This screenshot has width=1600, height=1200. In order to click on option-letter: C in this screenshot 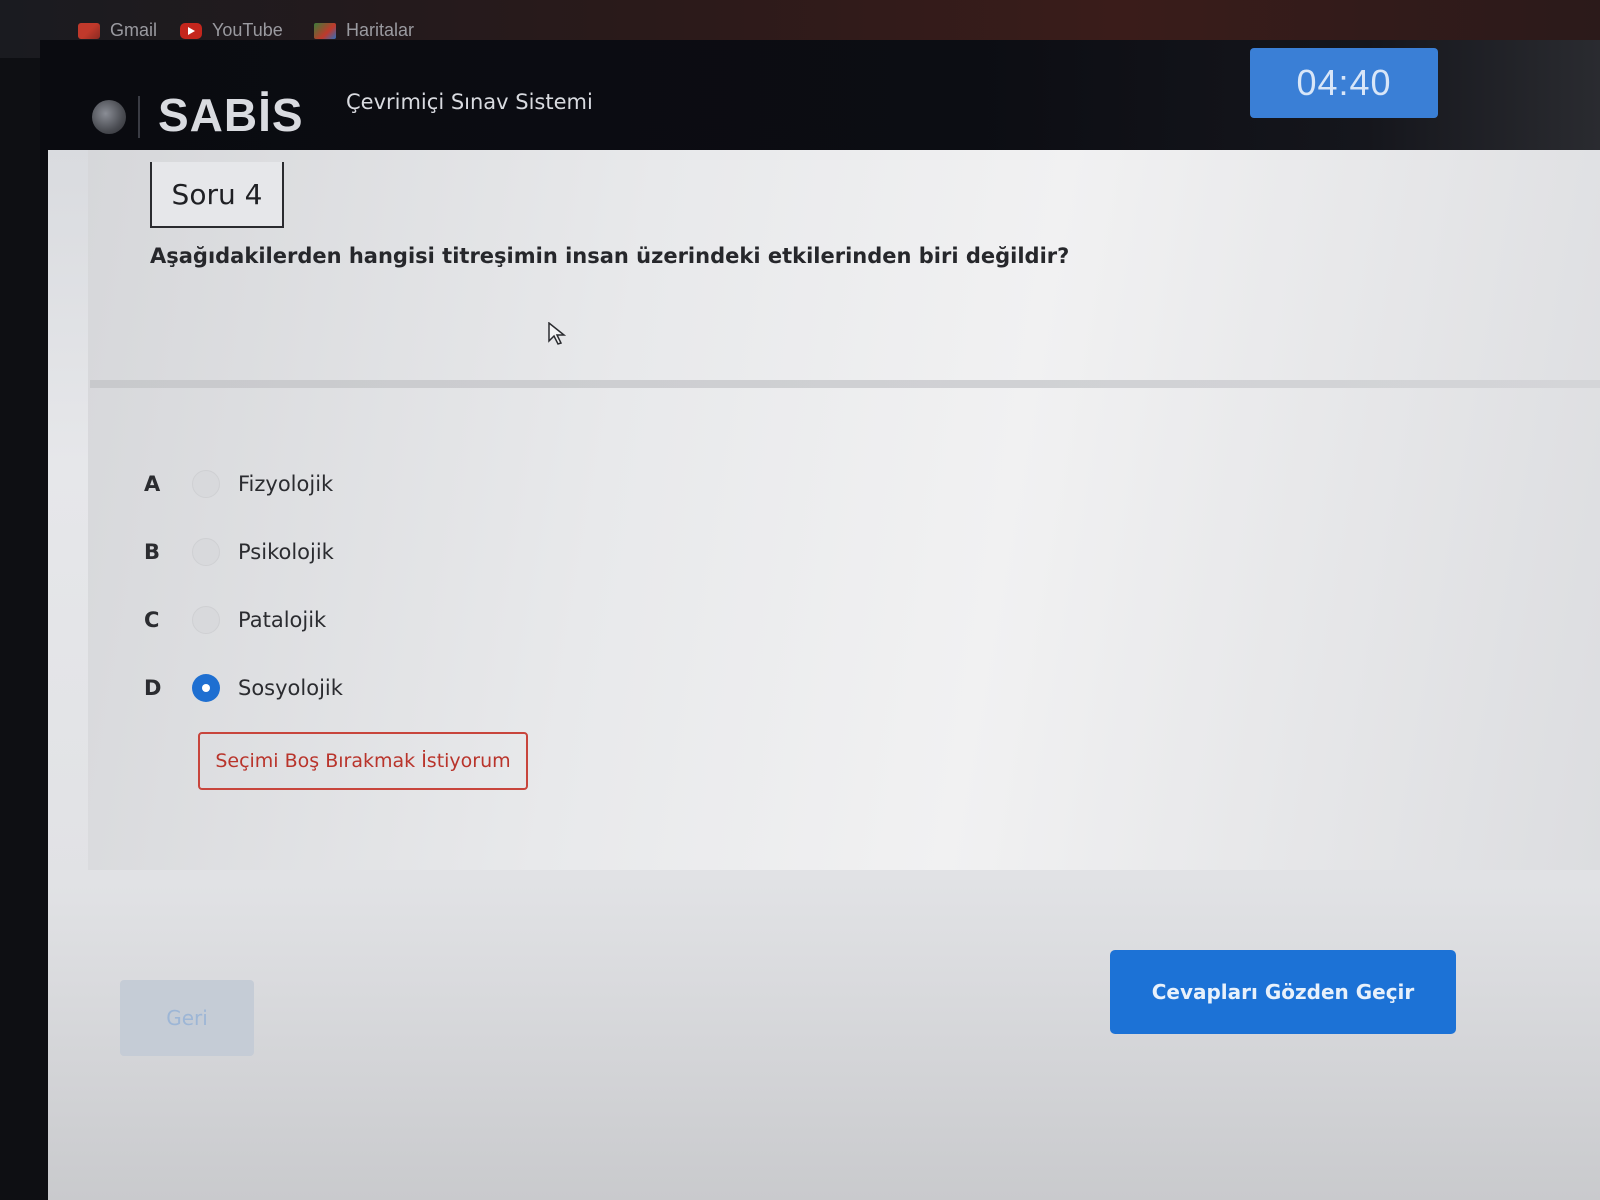, I will do `click(152, 620)`.